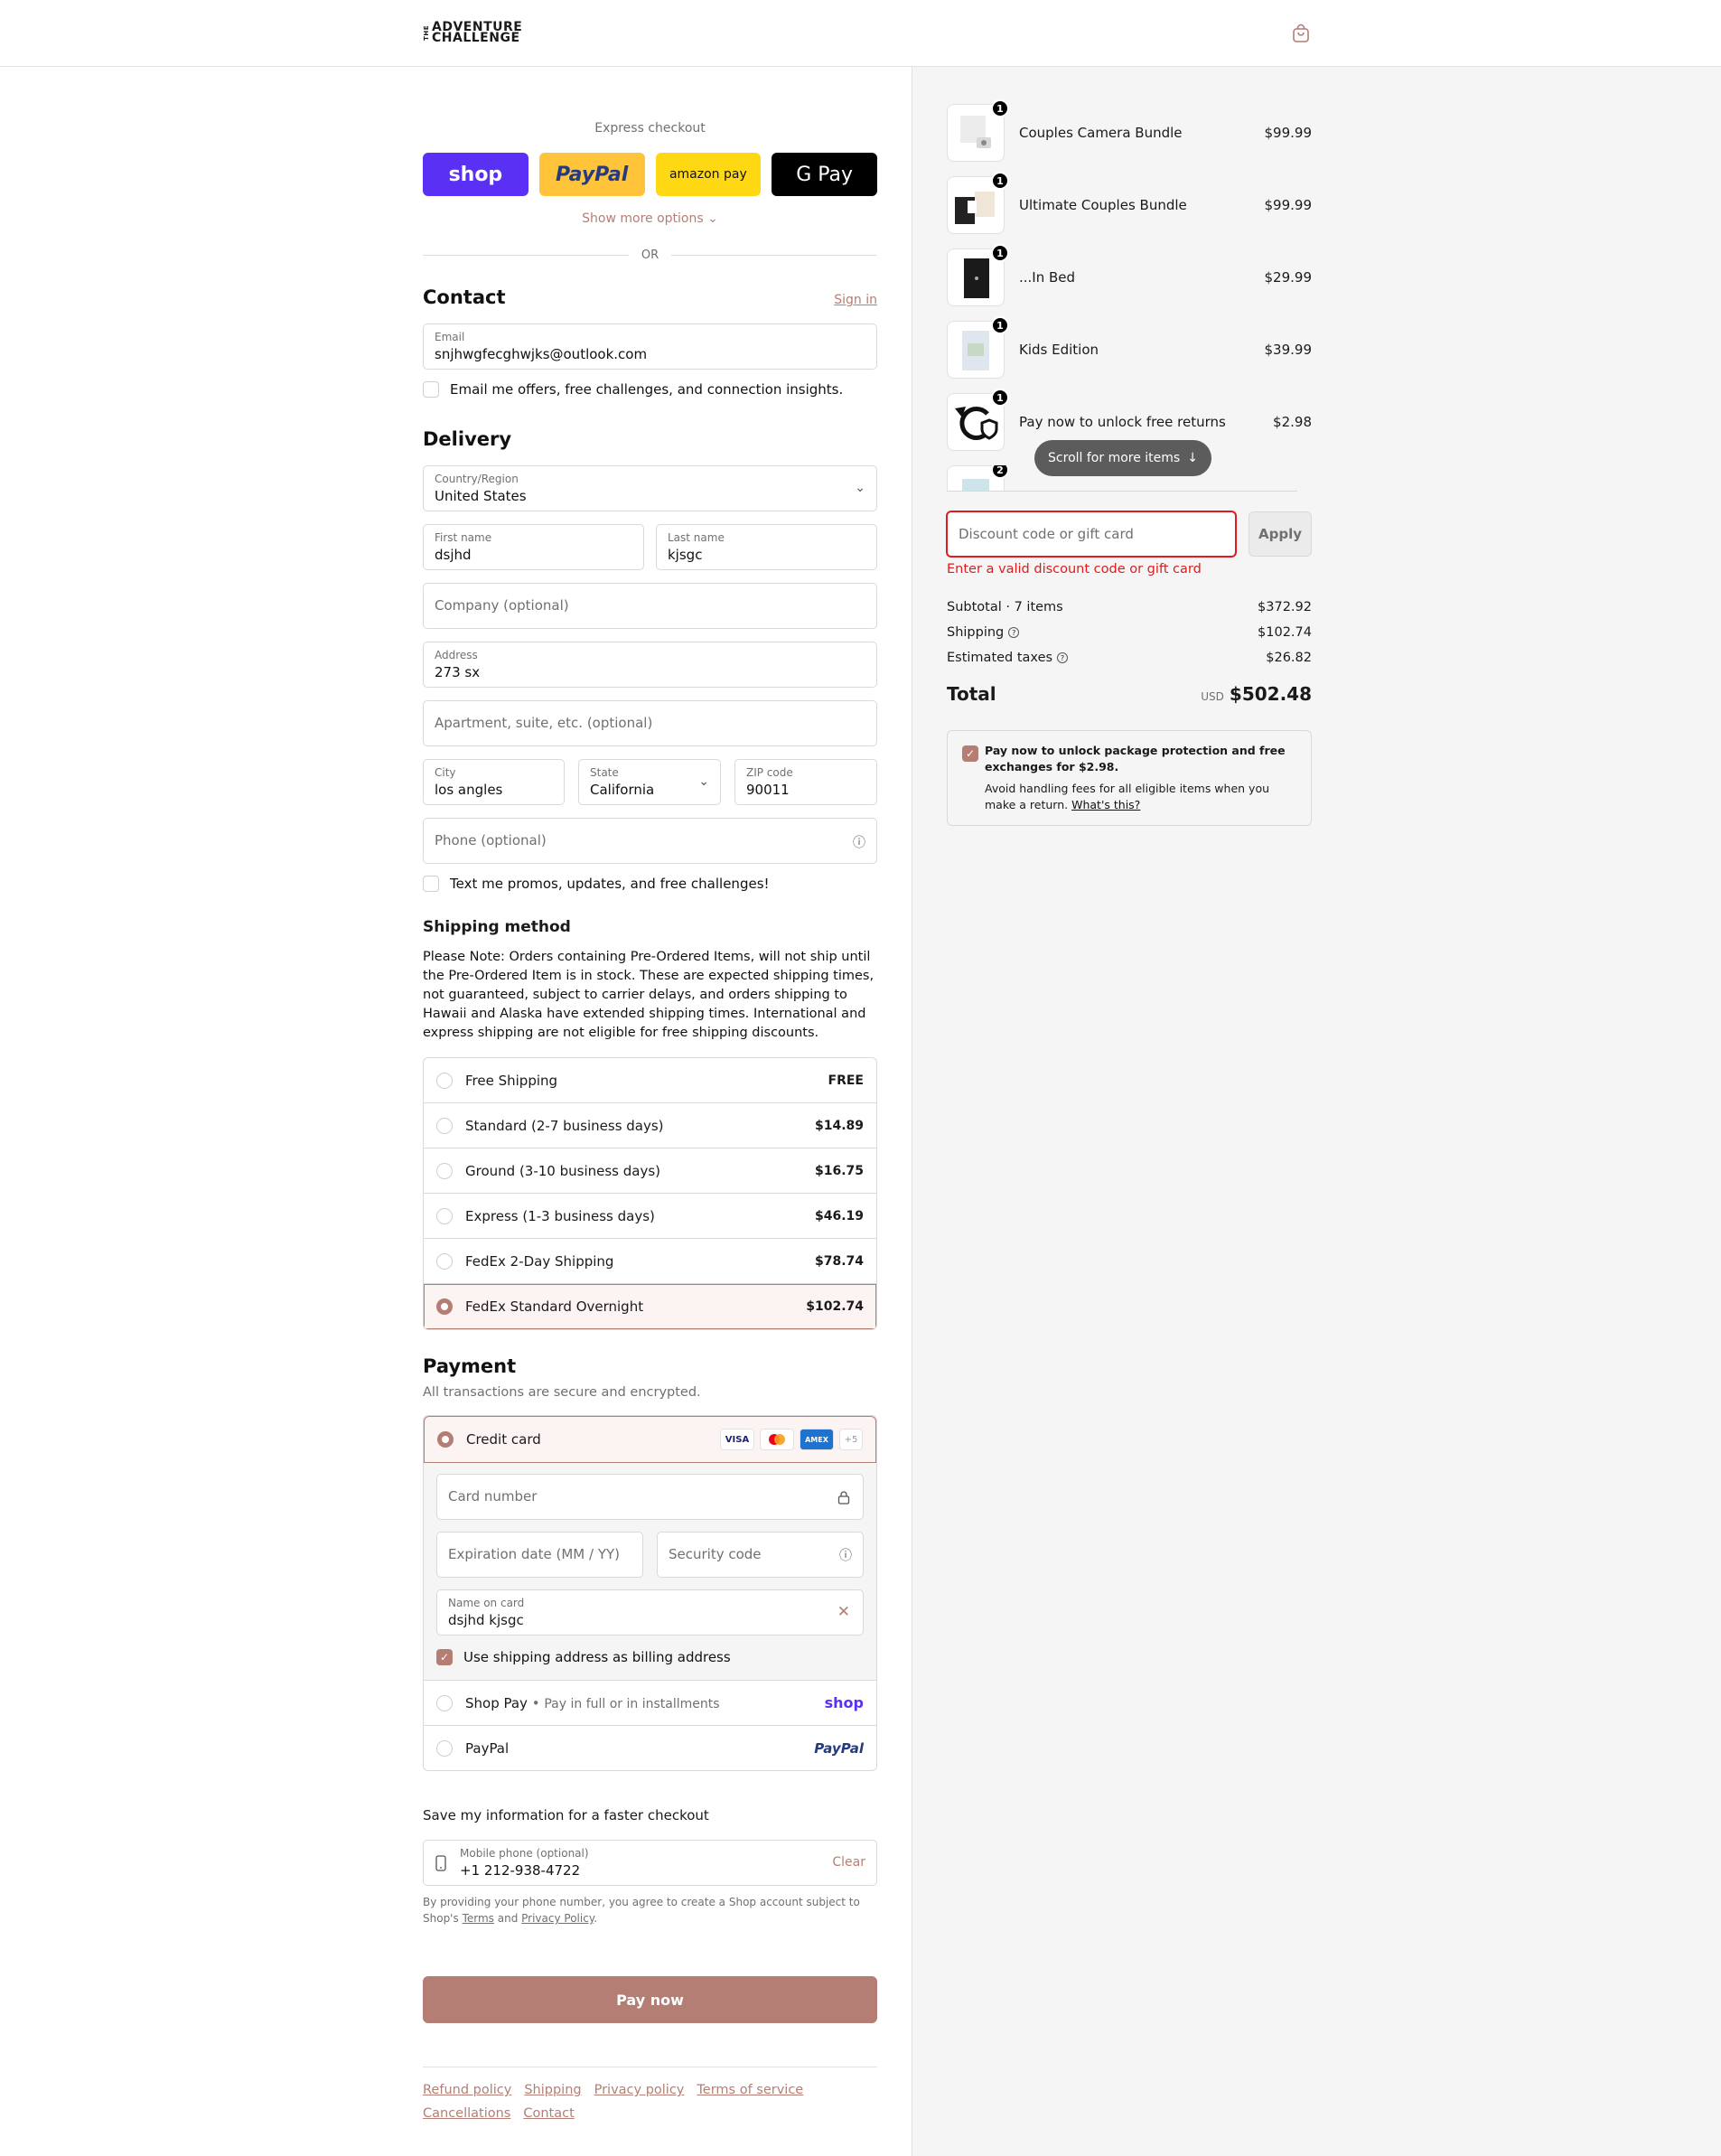  Describe the element at coordinates (533, 547) in the screenshot. I see `first-name-field: First name dsjhd` at that location.